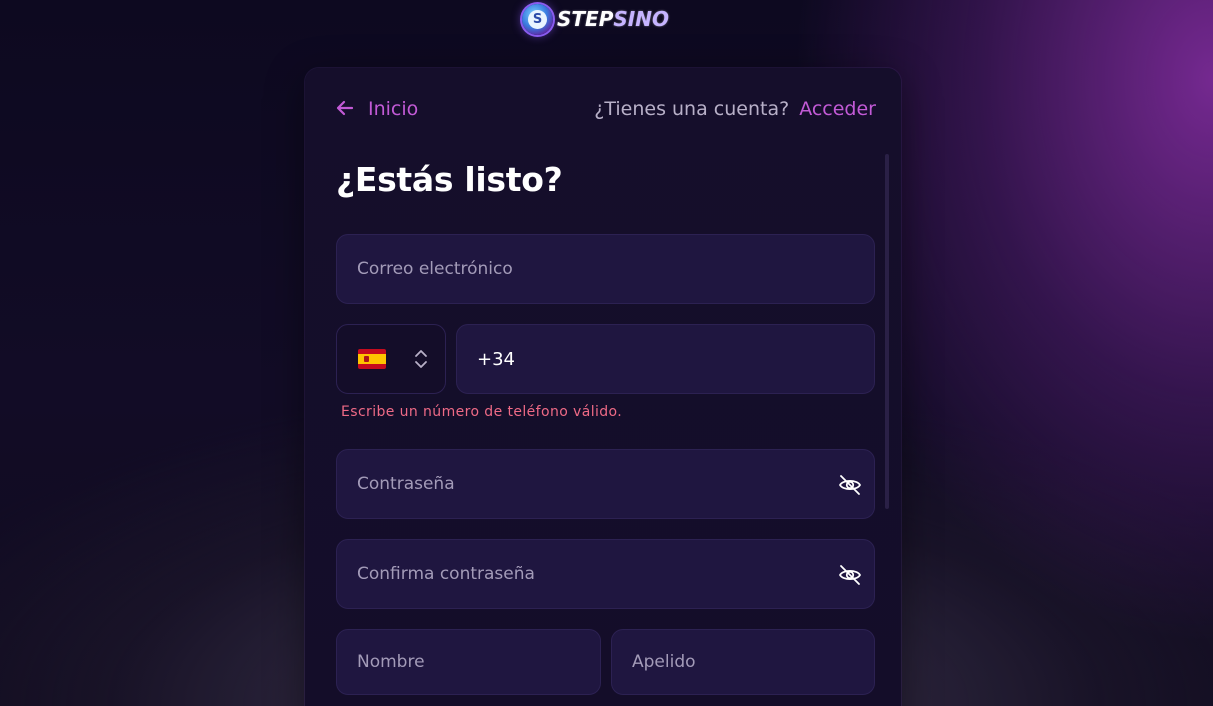  I want to click on password-input, so click(605, 484).